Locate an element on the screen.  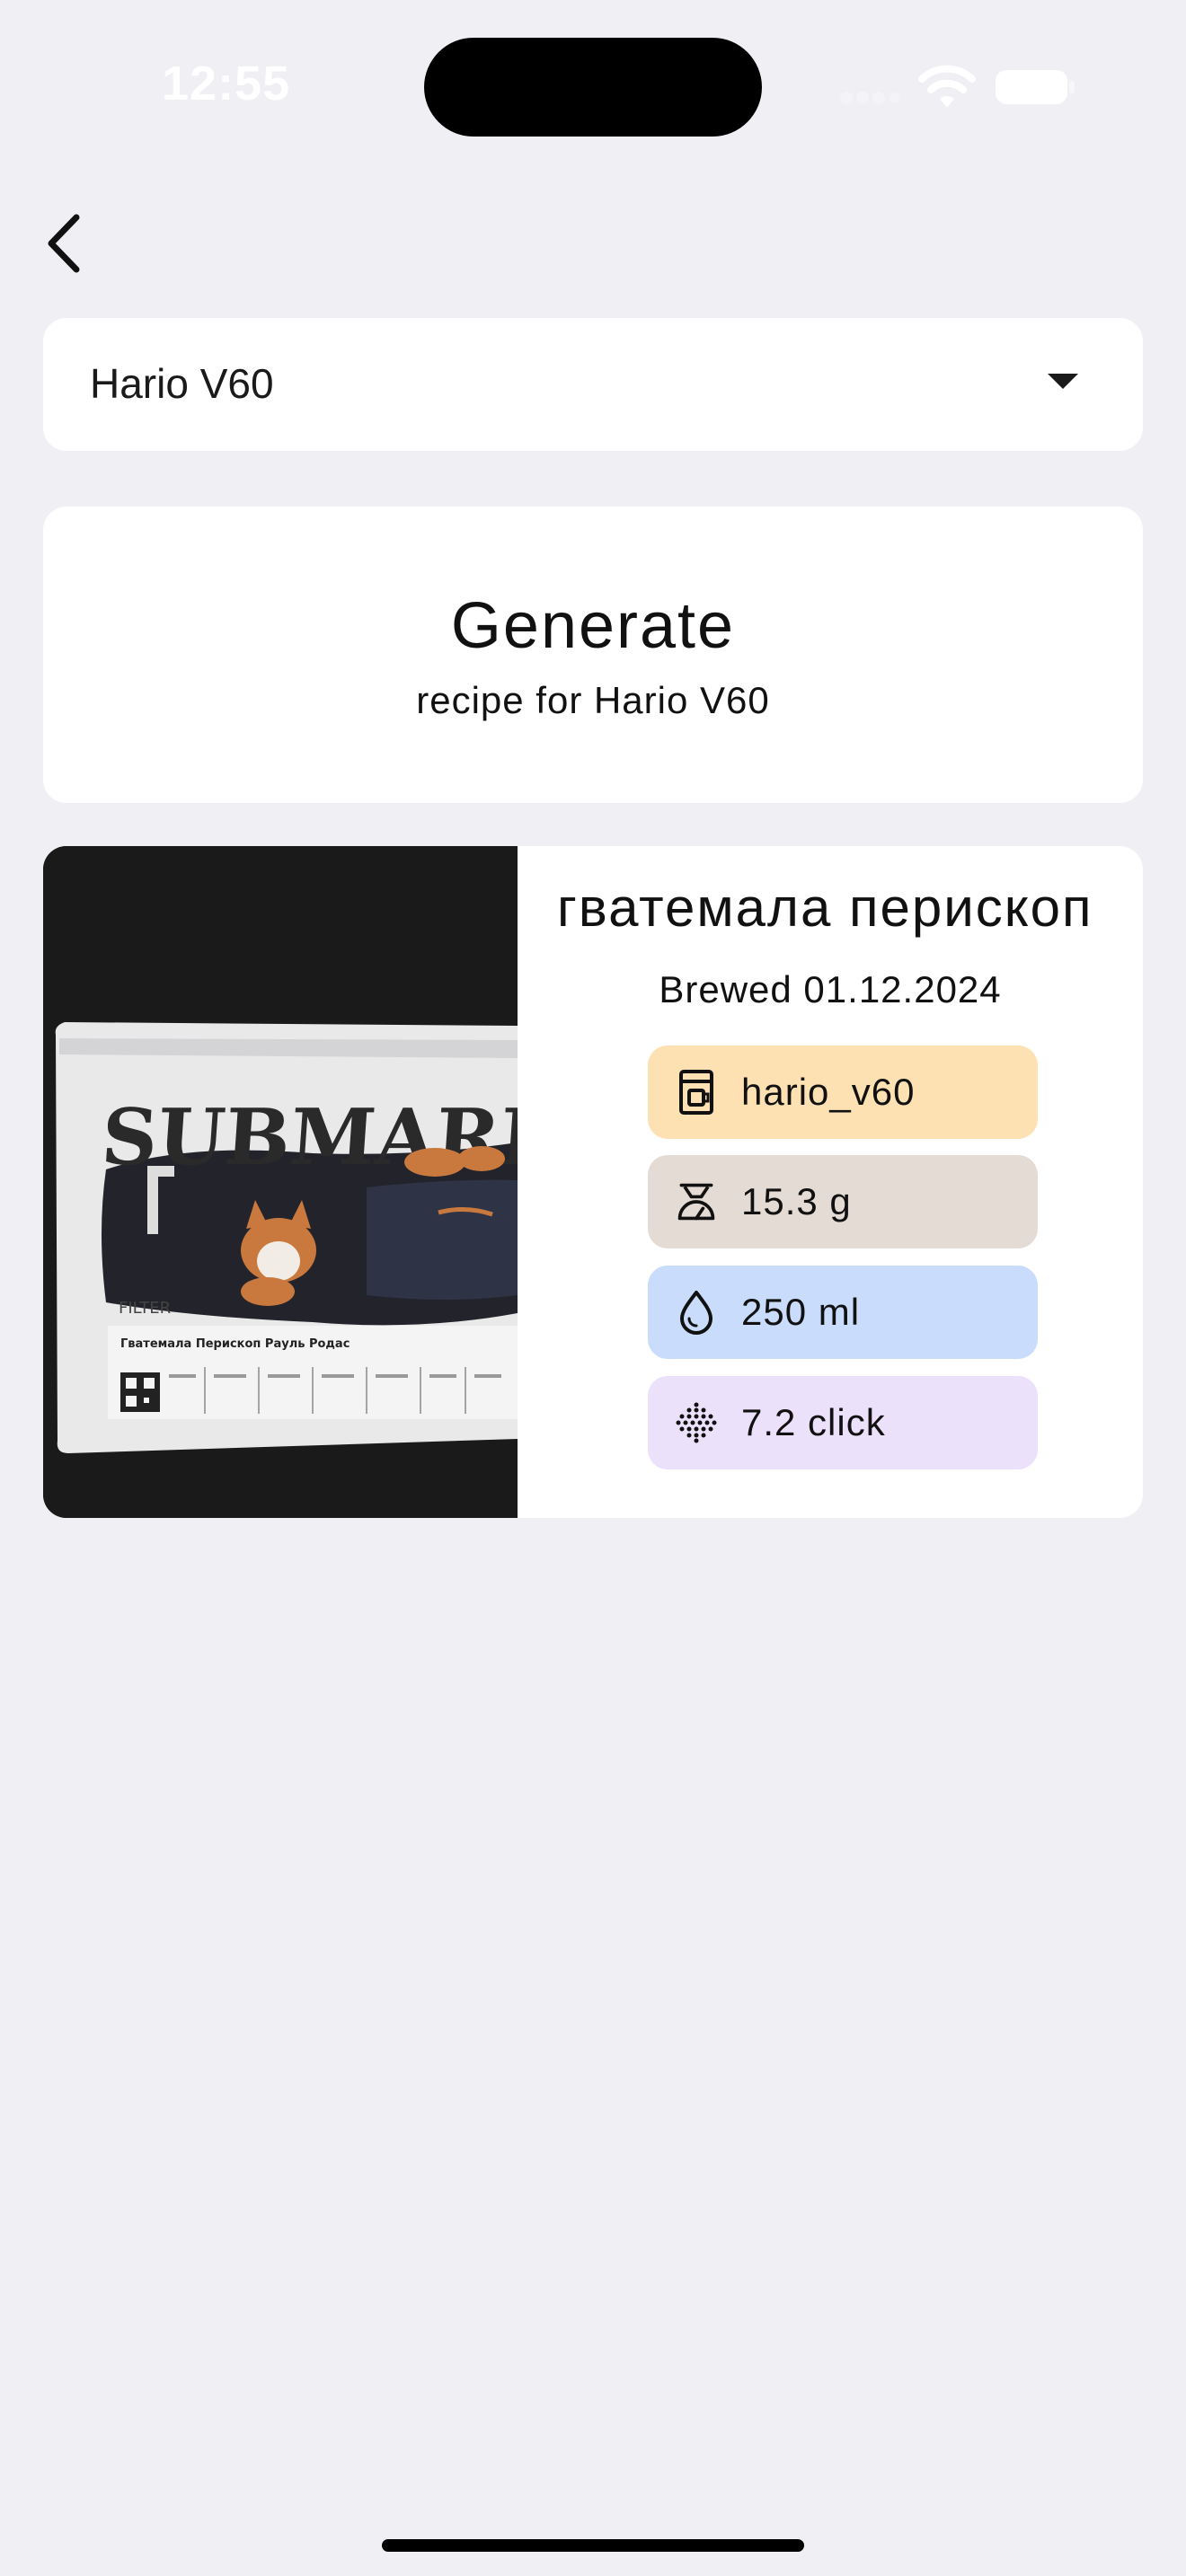
chevron-left-icon is located at coordinates (64, 243).